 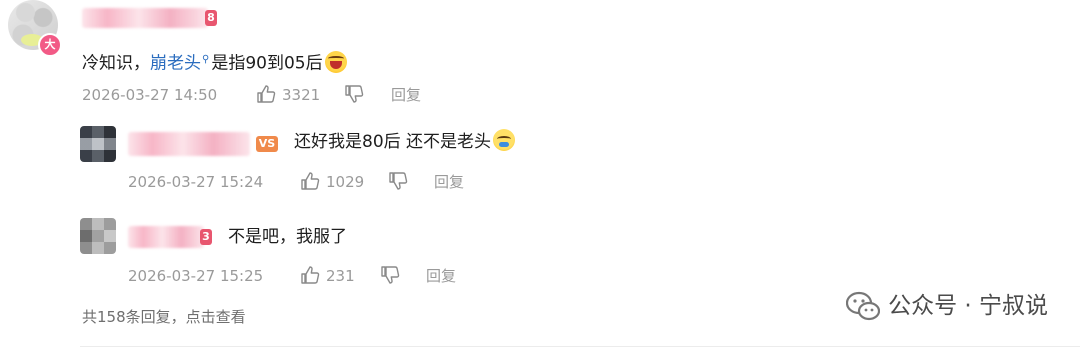 What do you see at coordinates (116, 63) in the screenshot?
I see `comment-text-before: 冷知识，` at bounding box center [116, 63].